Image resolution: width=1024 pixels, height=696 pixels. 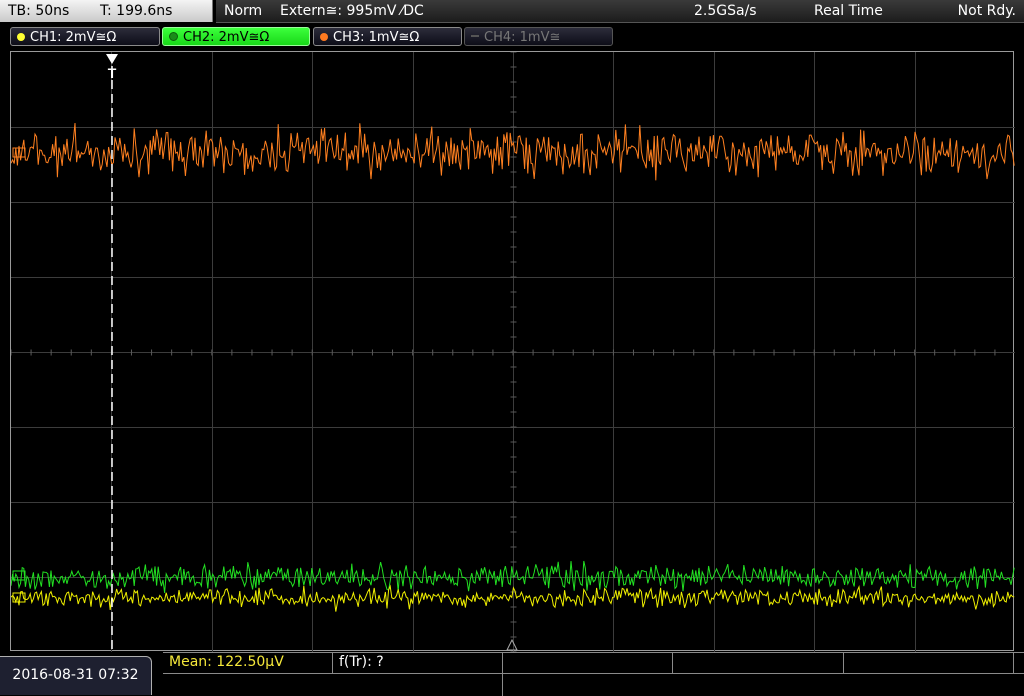 What do you see at coordinates (475, 36) in the screenshot?
I see `channel-4-color-dot` at bounding box center [475, 36].